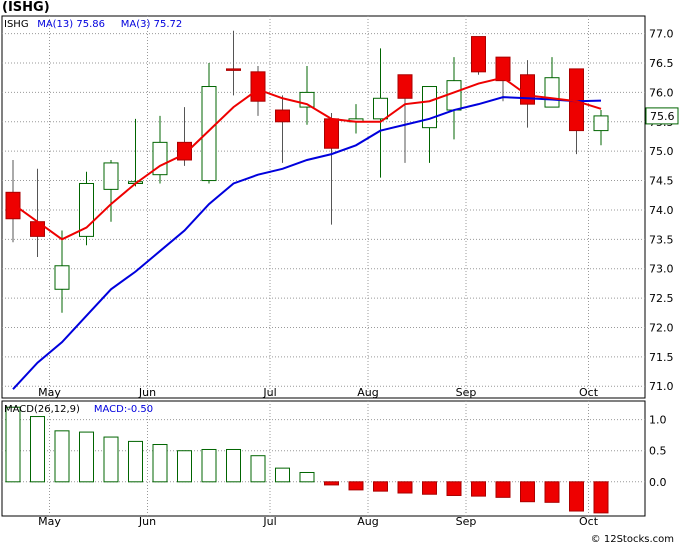 This screenshot has height=546, width=680. What do you see at coordinates (661, 210) in the screenshot?
I see `price-tick-label: 74.0` at bounding box center [661, 210].